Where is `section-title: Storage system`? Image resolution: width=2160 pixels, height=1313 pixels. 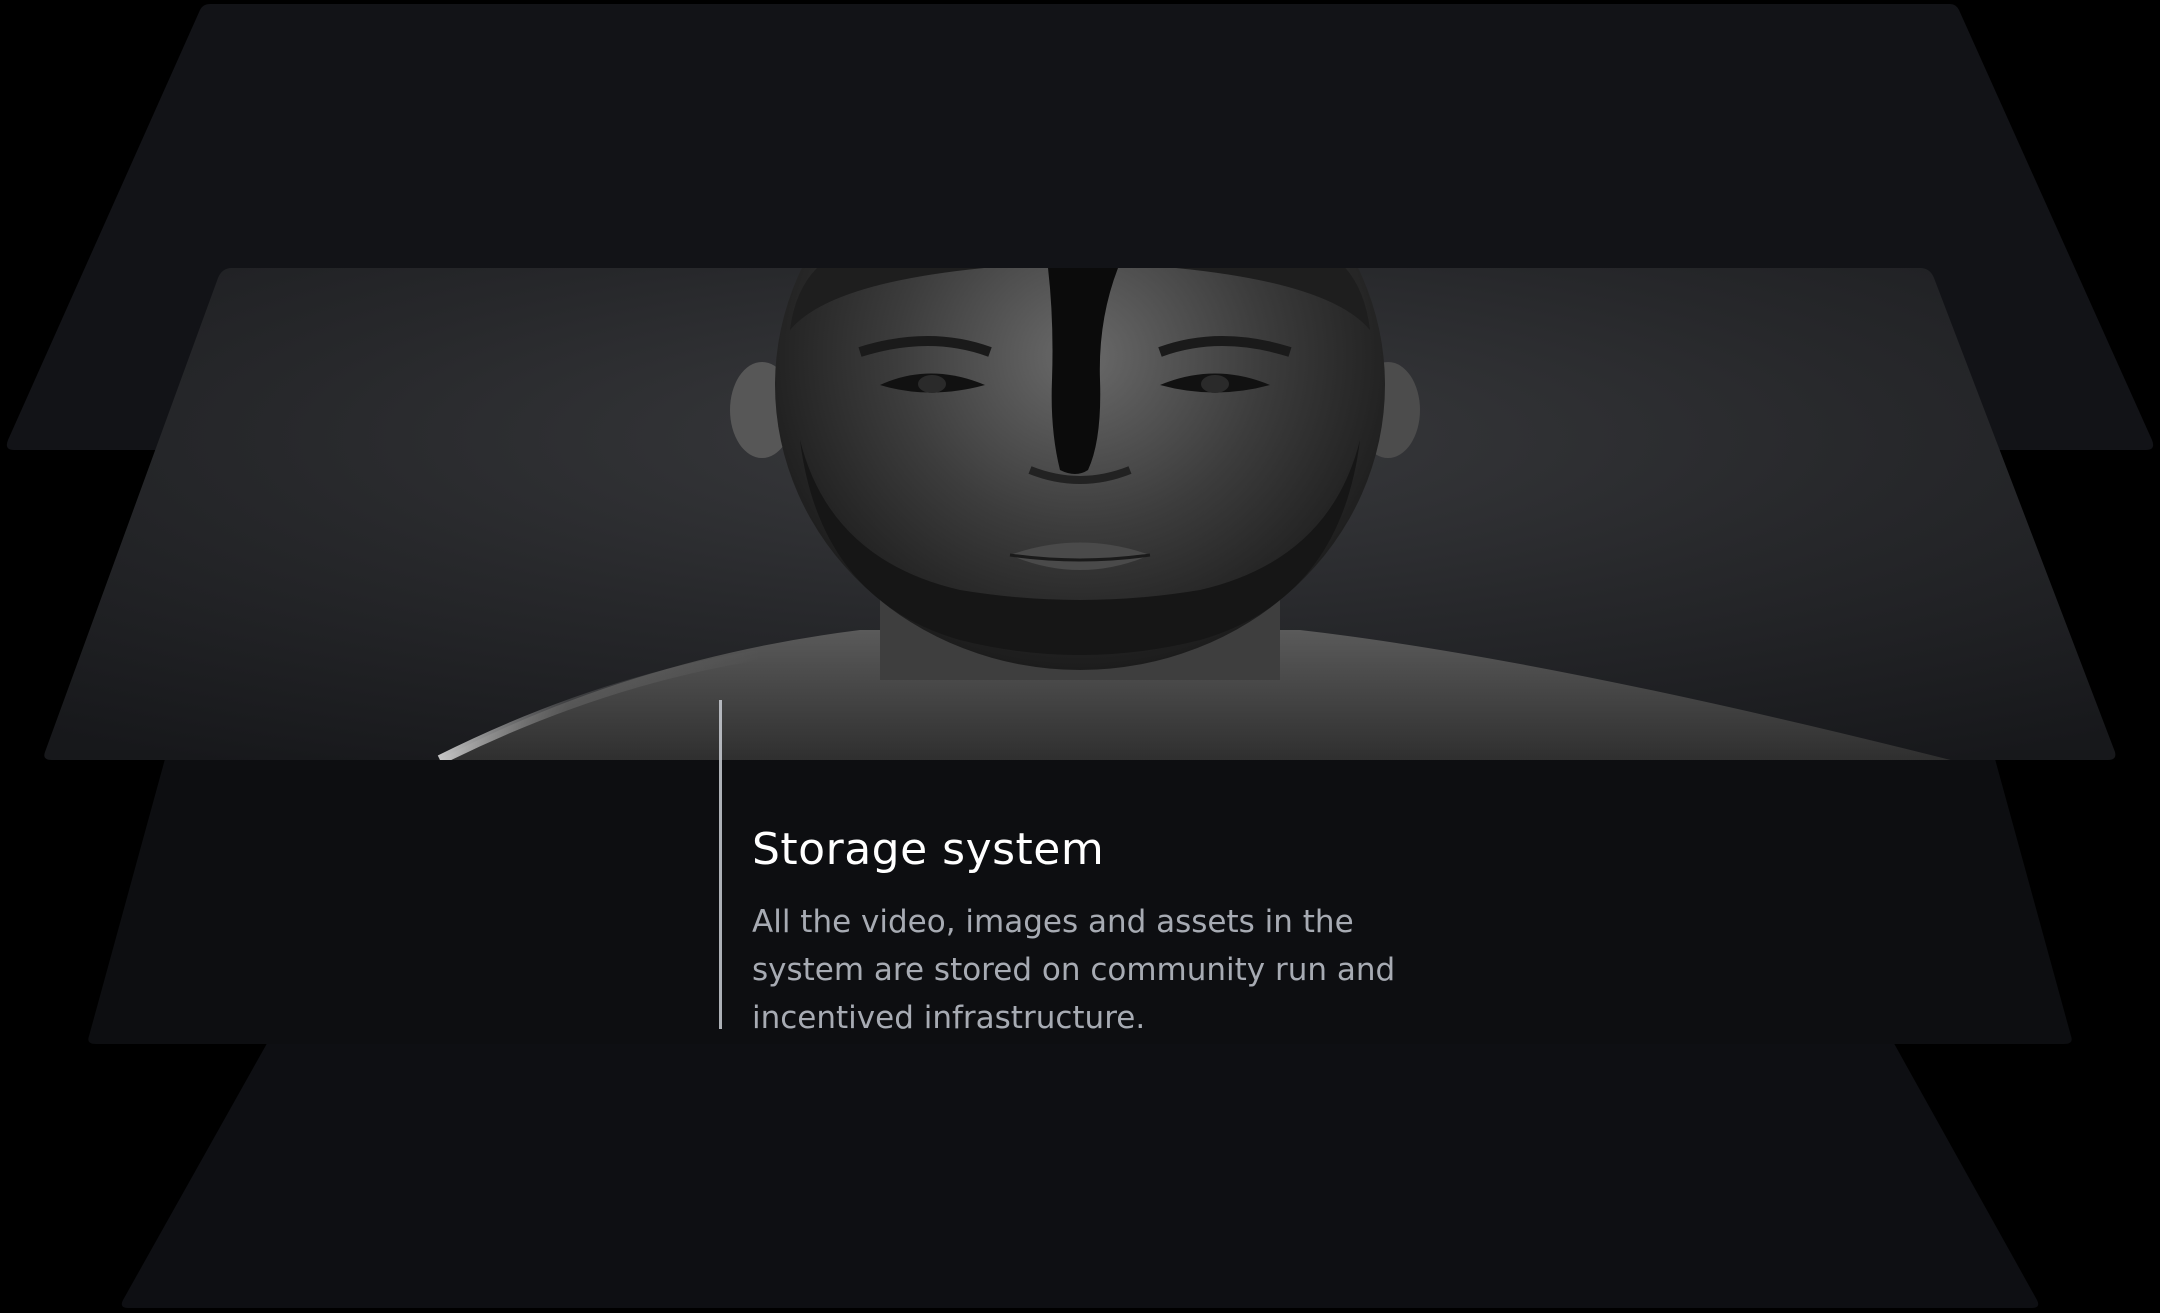 section-title: Storage system is located at coordinates (928, 849).